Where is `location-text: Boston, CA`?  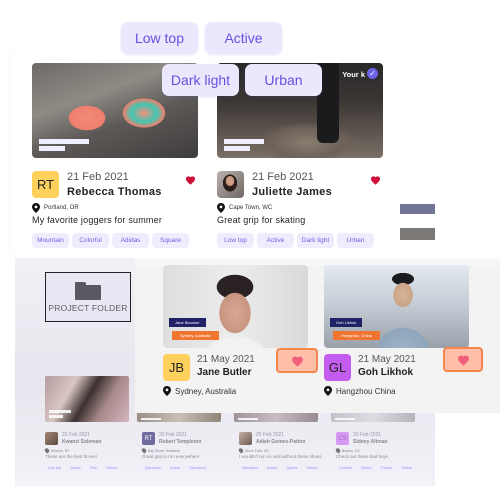 location-text: Boston, CA is located at coordinates (351, 450).